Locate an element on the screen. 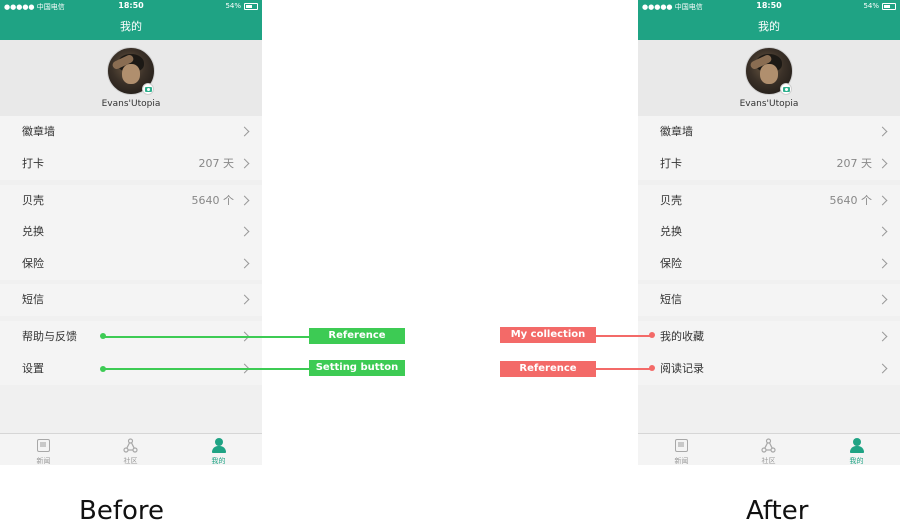 The image size is (900, 524). menu-row-label: 我的收藏 is located at coordinates (682, 336).